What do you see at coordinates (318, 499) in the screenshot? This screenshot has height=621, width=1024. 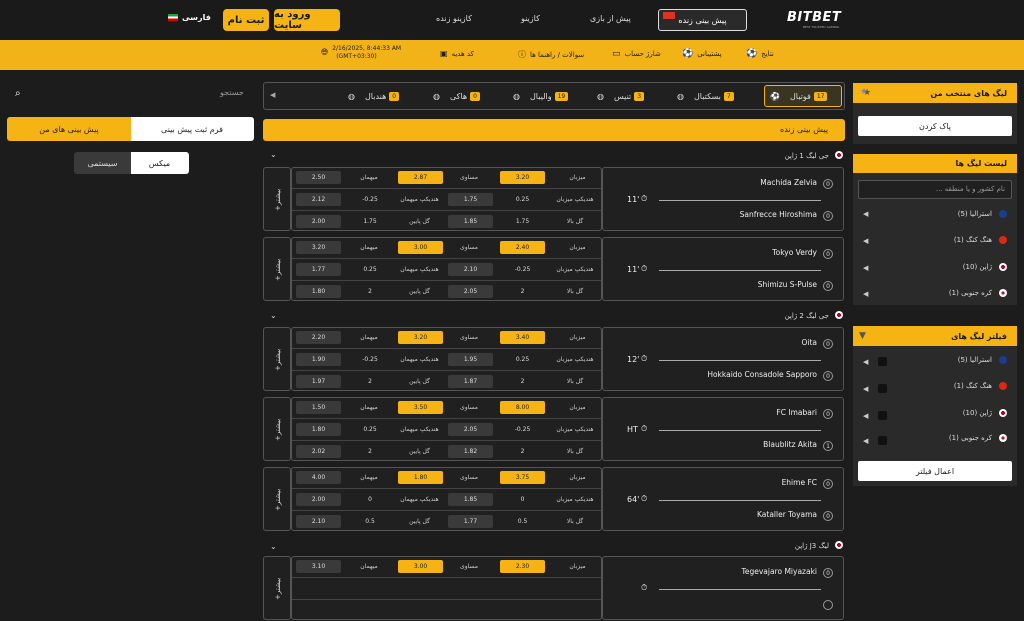 I see `odds-handicap-away: 2.00` at bounding box center [318, 499].